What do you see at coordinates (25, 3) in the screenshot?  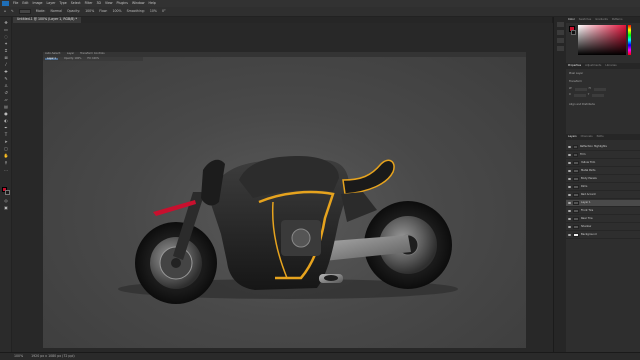 I see `menu-edit: Edit` at bounding box center [25, 3].